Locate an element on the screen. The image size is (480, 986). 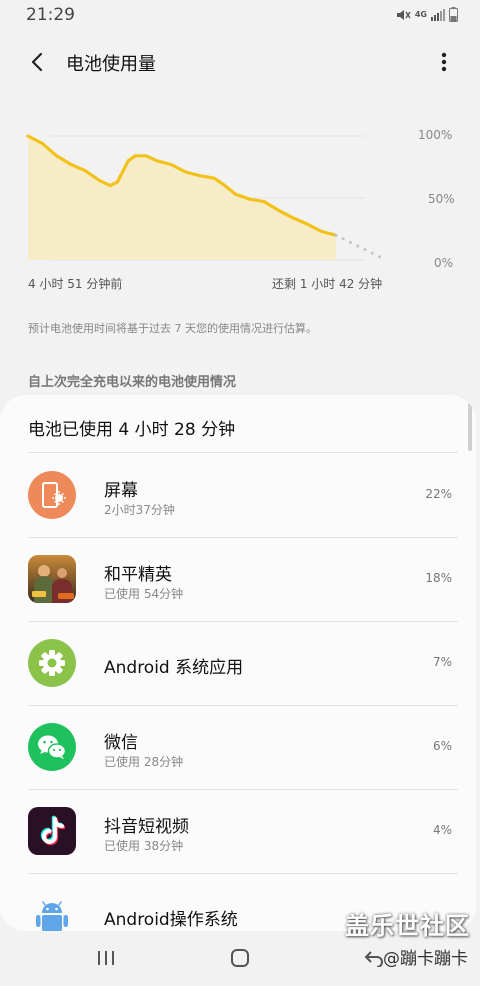
app-name: 抖音短视频 is located at coordinates (146, 827).